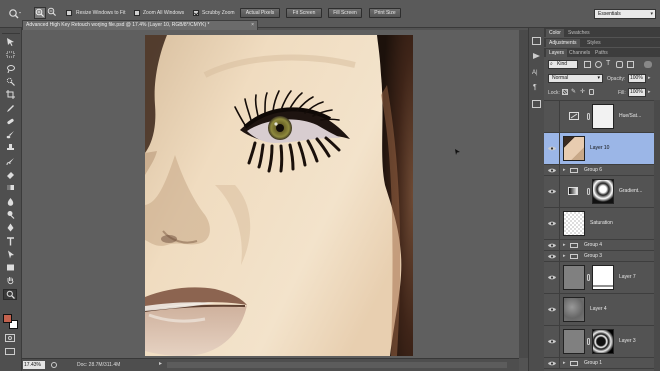 This screenshot has height=371, width=660. Describe the element at coordinates (599, 149) in the screenshot. I see `layer-row: Layer 10` at that location.